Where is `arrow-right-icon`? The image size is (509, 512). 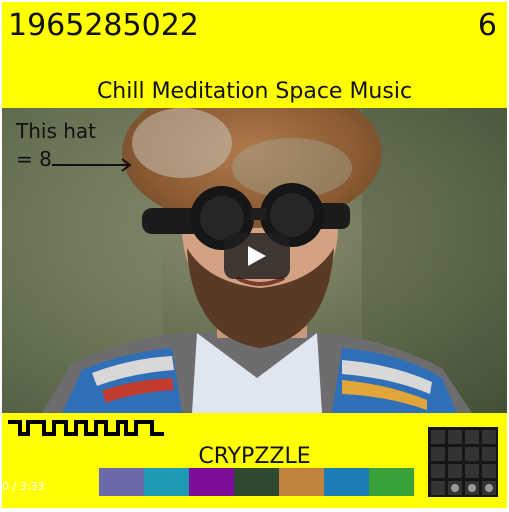
arrow-right-icon is located at coordinates (92, 165).